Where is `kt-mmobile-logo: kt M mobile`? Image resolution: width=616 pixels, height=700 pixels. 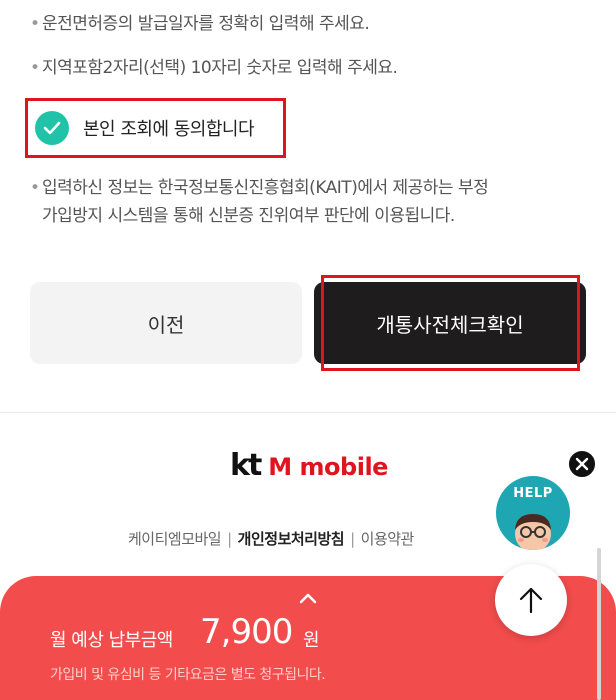 kt-mmobile-logo: kt M mobile is located at coordinates (309, 465).